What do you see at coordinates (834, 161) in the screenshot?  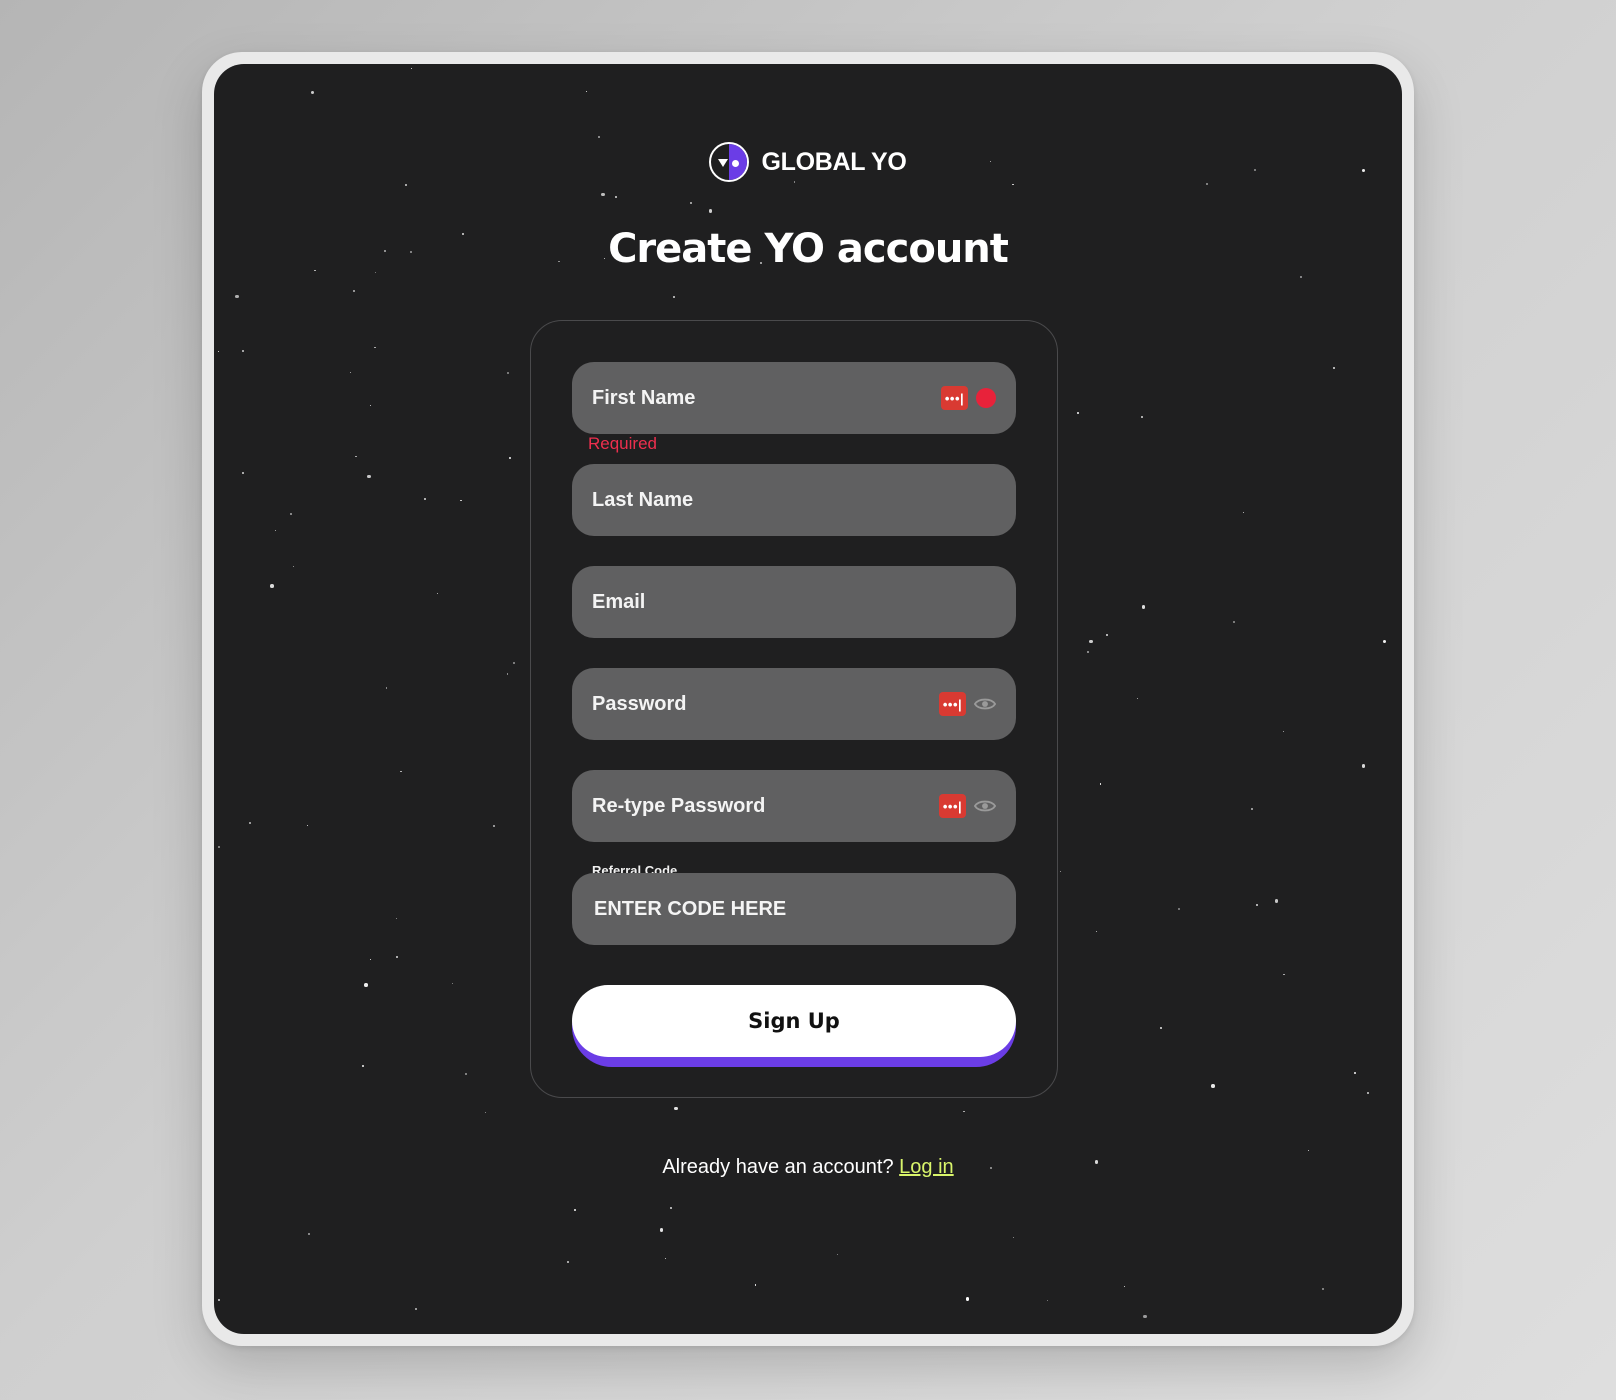 I see `brand-name: GLOBAL YO` at bounding box center [834, 161].